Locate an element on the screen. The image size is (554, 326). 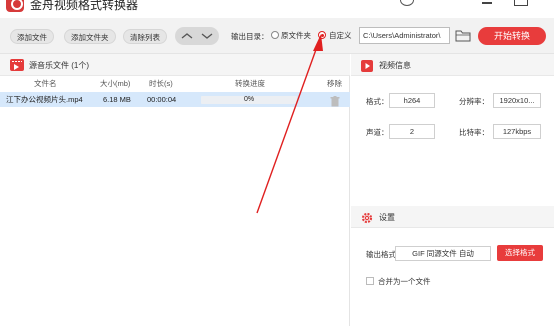
output-dir-label: 输出目录： is located at coordinates (250, 36).